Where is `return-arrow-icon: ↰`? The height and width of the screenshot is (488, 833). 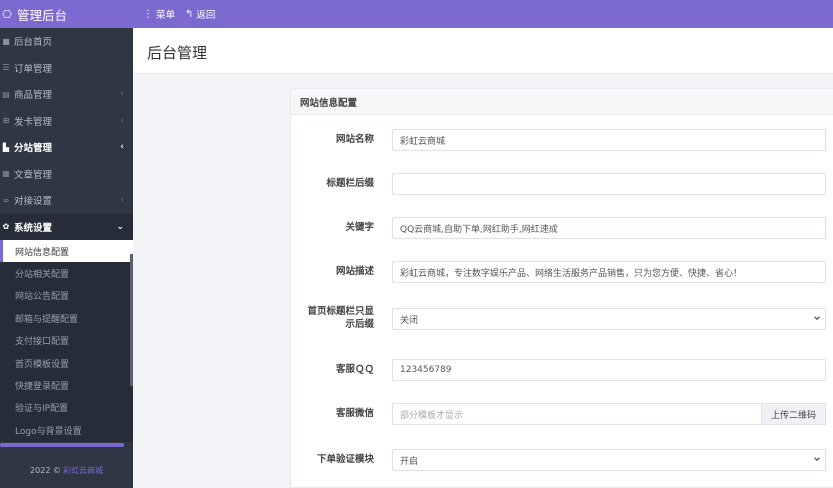 return-arrow-icon: ↰ is located at coordinates (189, 14).